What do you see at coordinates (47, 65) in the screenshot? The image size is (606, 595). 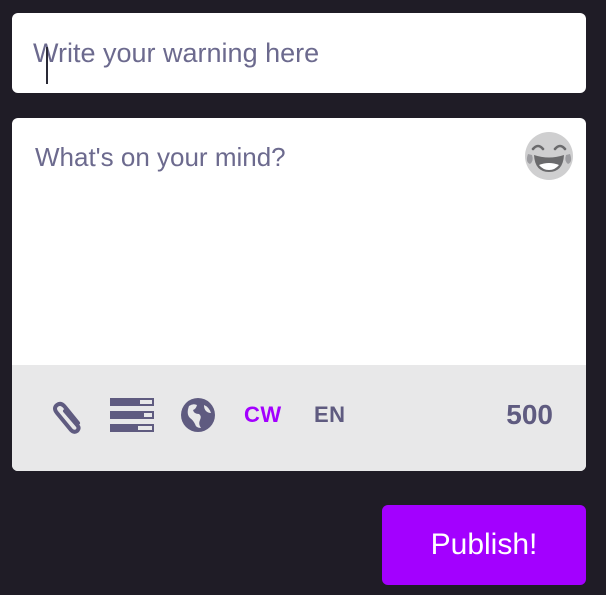 I see `text-caret` at bounding box center [47, 65].